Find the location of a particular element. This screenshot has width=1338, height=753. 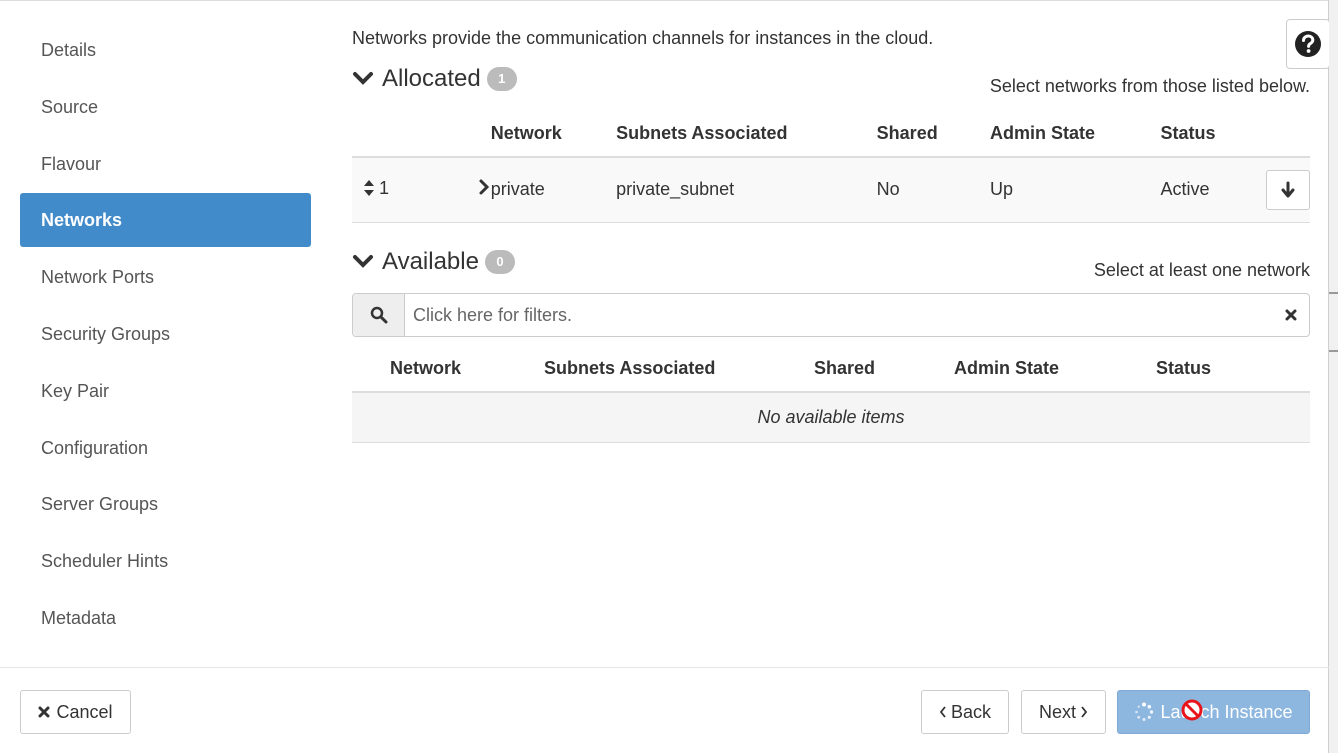

sidebar-item-key-pair: Key Pair is located at coordinates (165, 391).